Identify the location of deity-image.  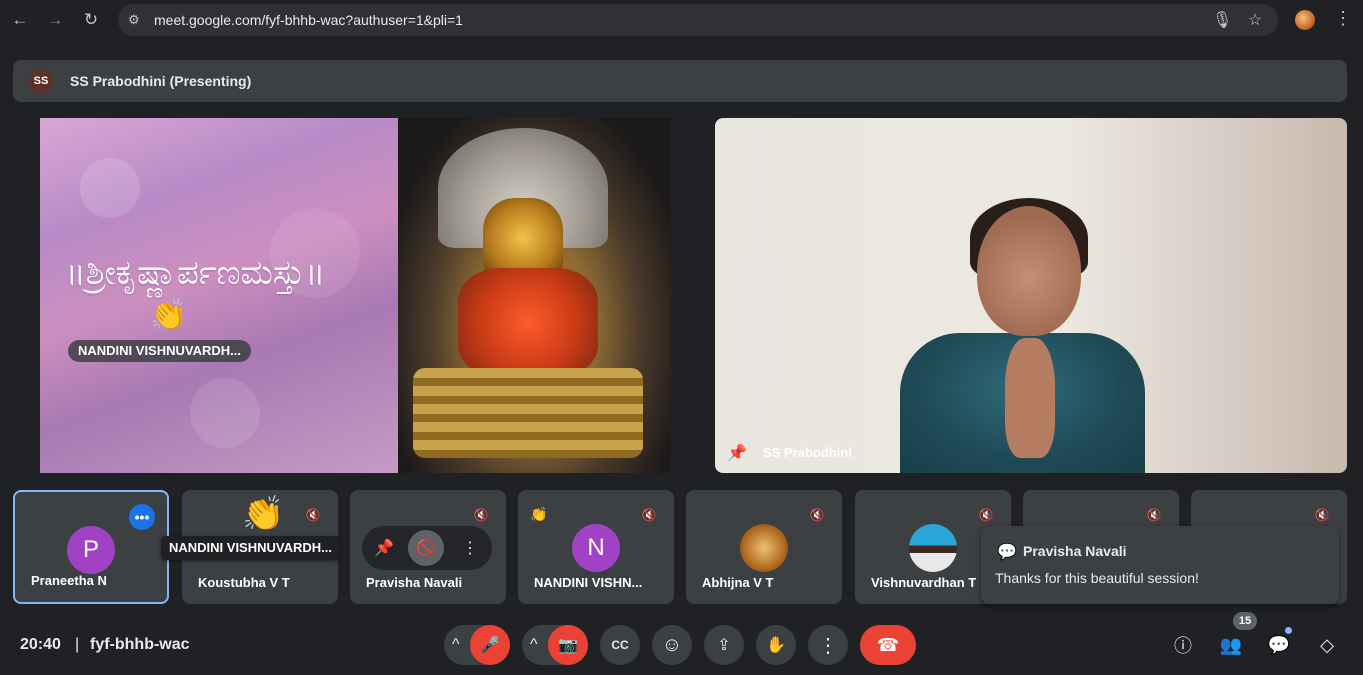
(534, 295).